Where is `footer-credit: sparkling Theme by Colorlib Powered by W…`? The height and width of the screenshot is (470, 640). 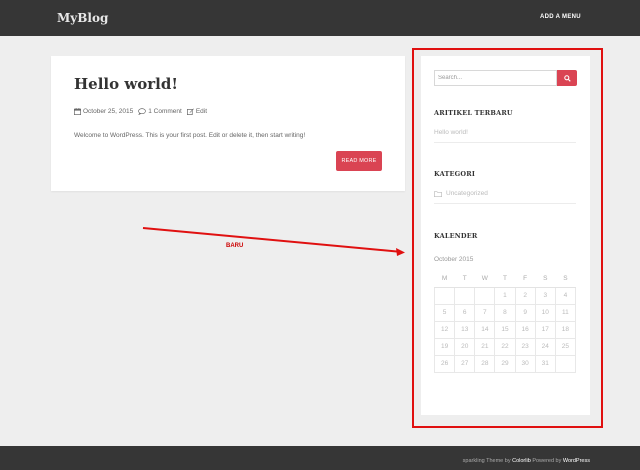
footer-credit: sparkling Theme by Colorlib Powered by W… is located at coordinates (526, 461).